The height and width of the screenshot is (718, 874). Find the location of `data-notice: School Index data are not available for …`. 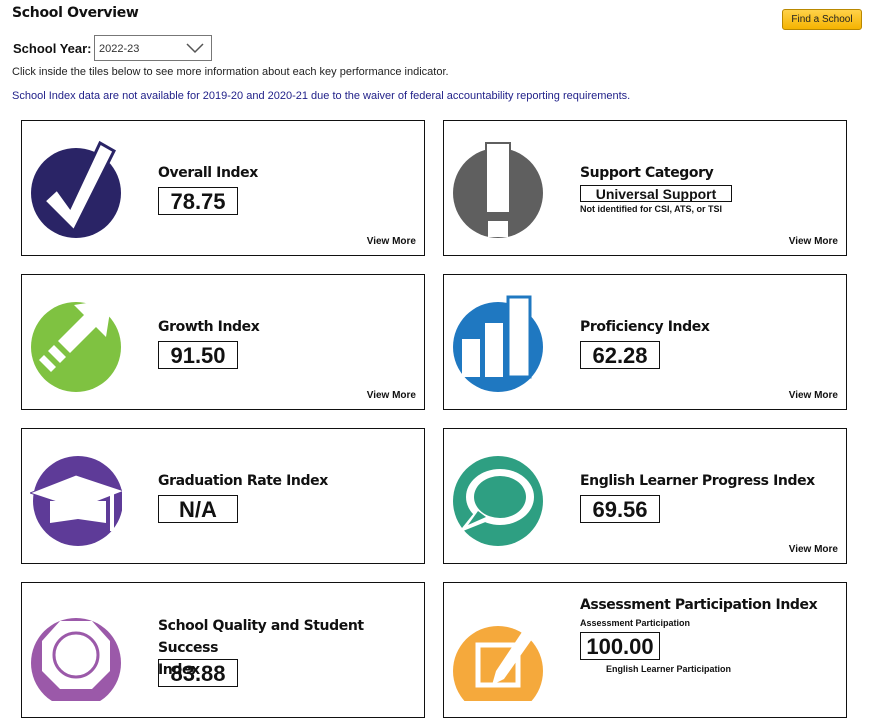

data-notice: School Index data are not available for … is located at coordinates (321, 96).